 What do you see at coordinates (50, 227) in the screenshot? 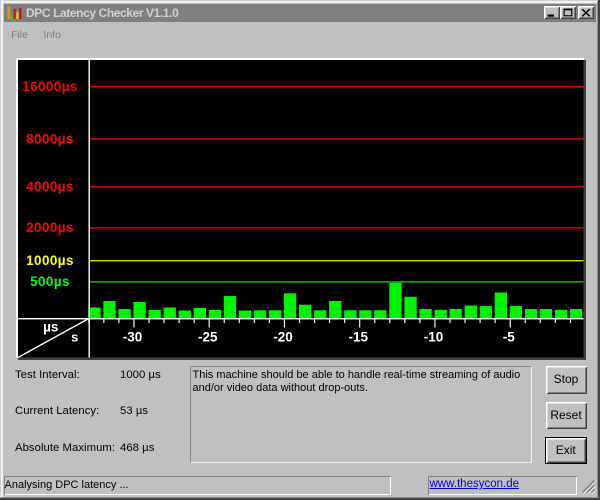
I see `svg-text: 2000µs` at bounding box center [50, 227].